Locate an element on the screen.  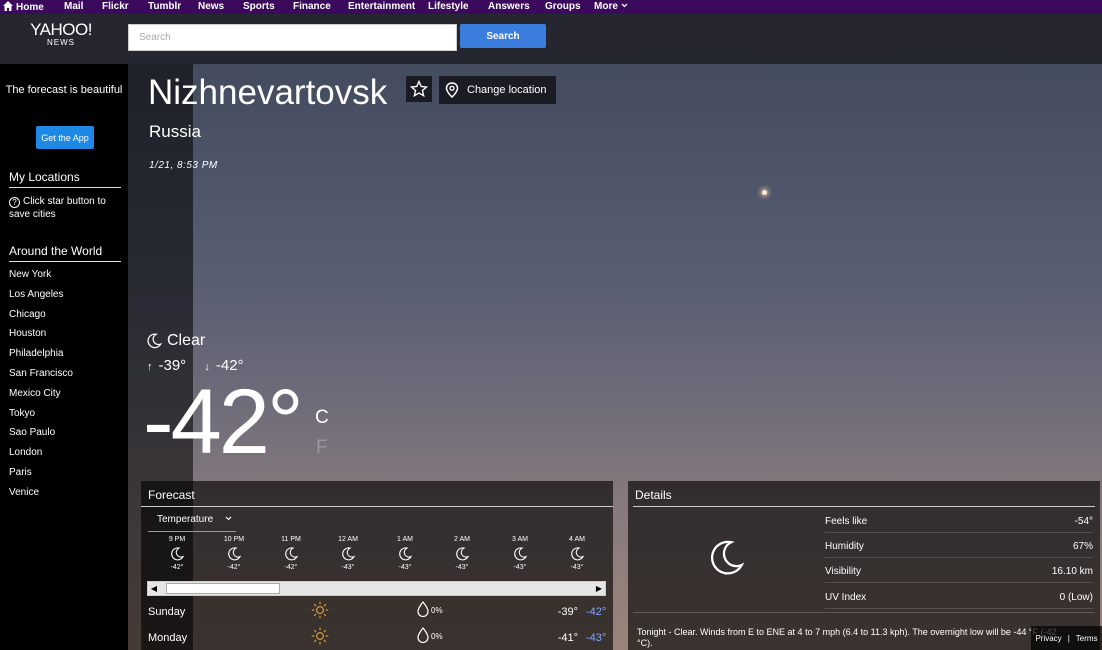
city-link-tokyo: Tokyo is located at coordinates (41, 418).